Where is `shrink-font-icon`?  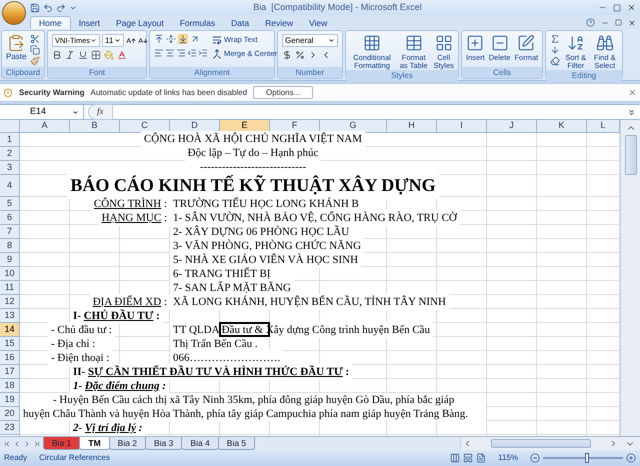 shrink-font-icon is located at coordinates (143, 41).